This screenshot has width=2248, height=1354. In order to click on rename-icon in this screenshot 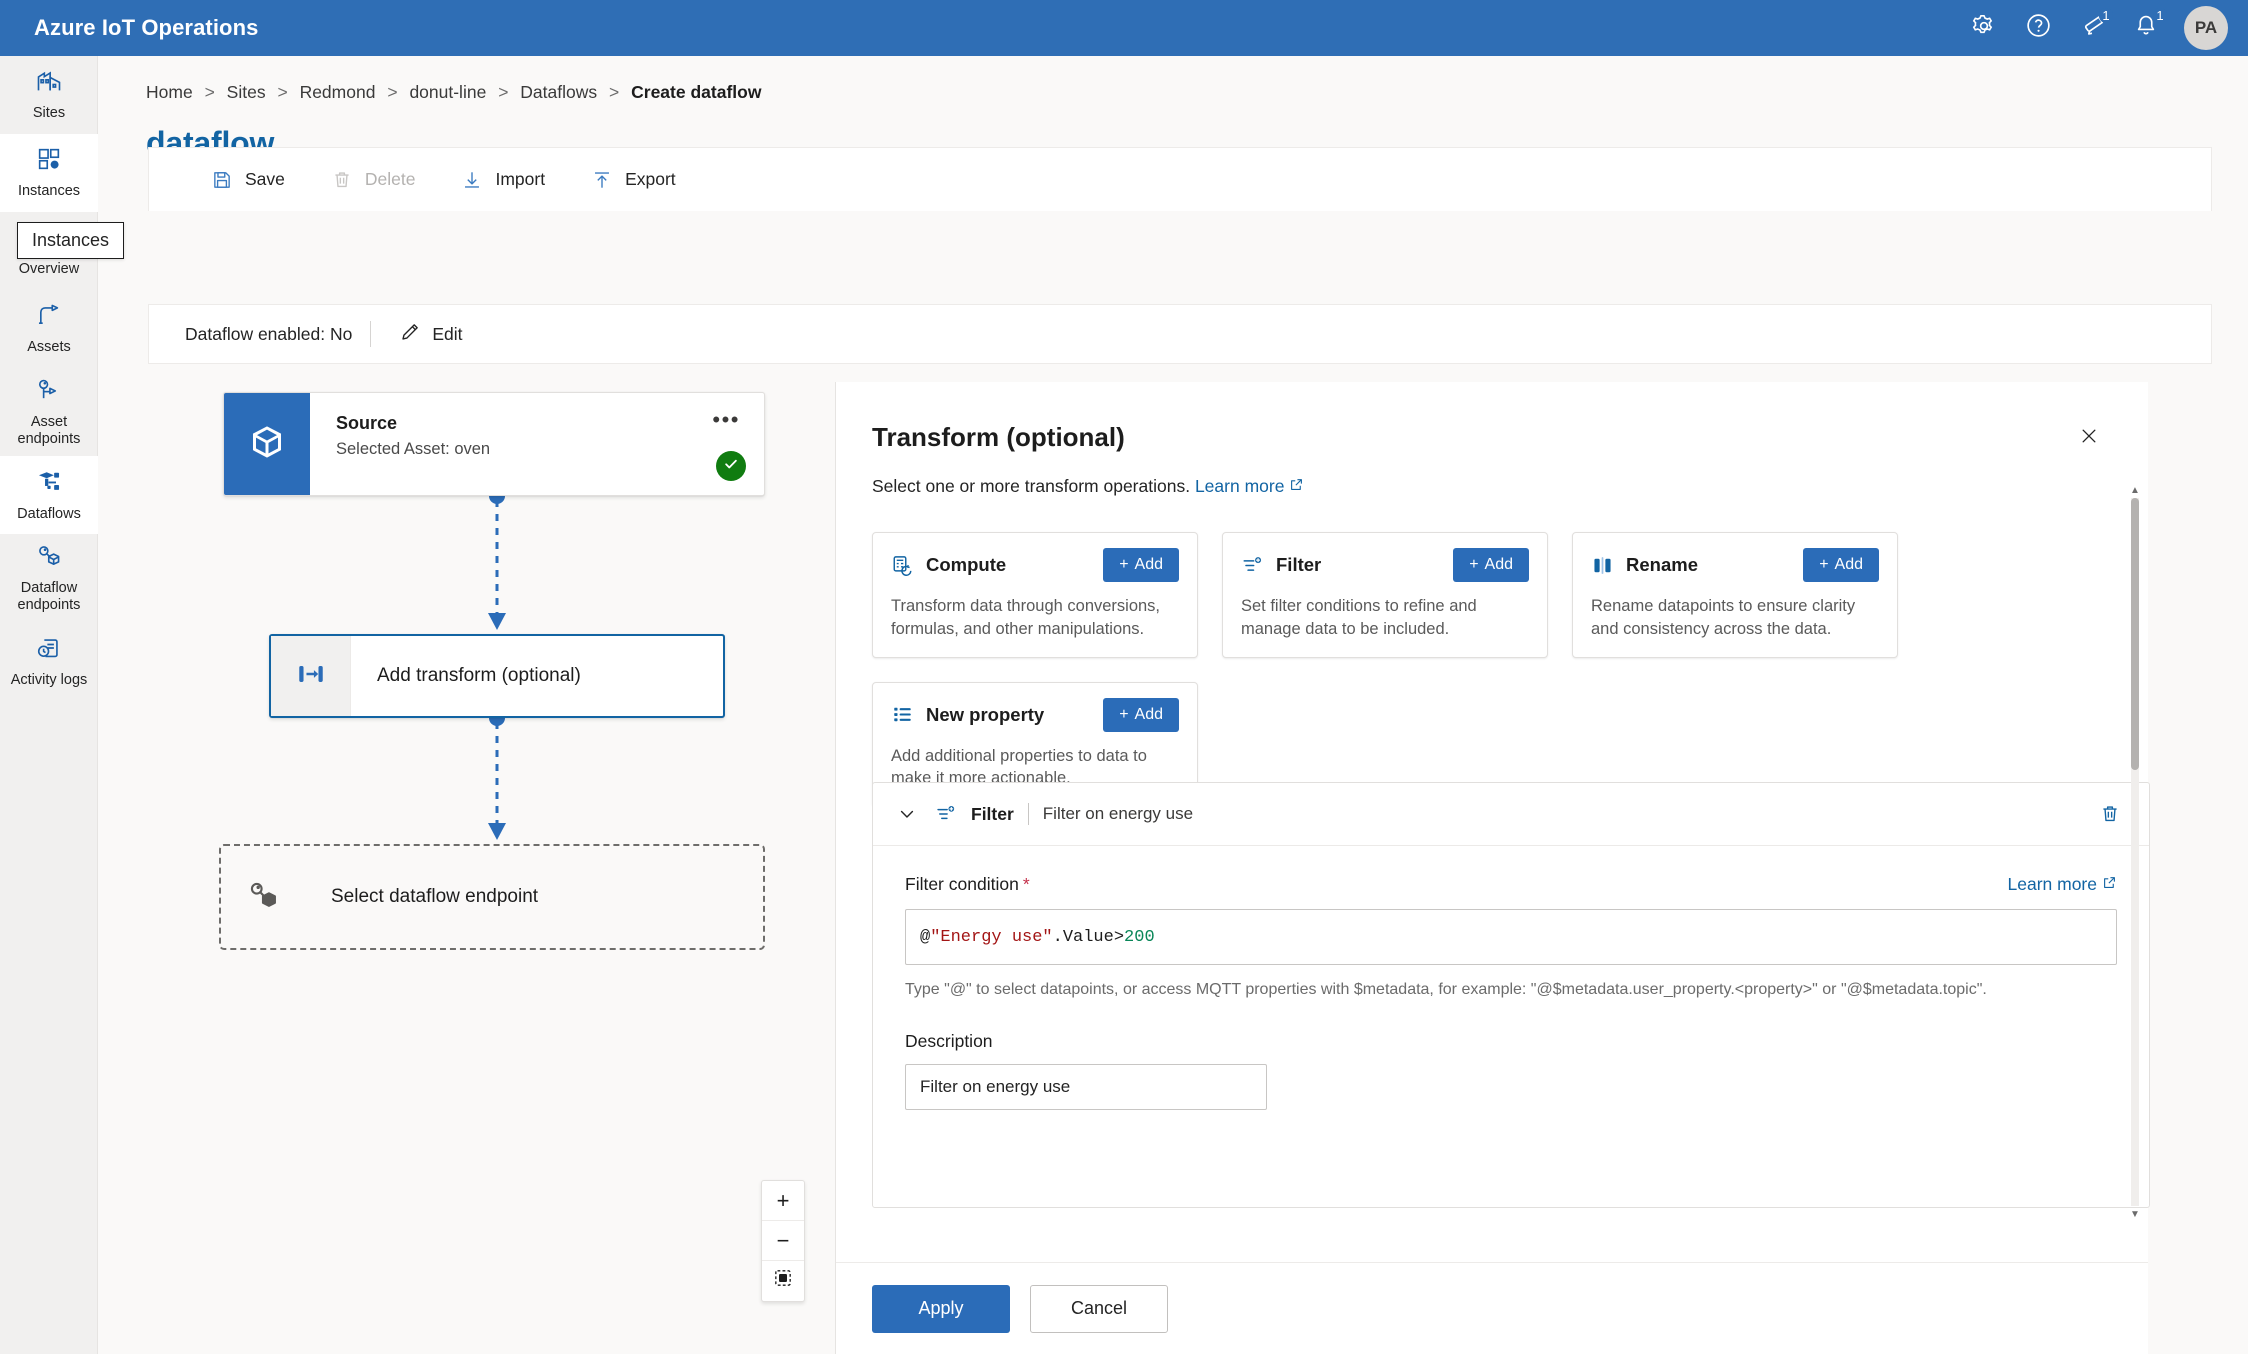, I will do `click(1602, 565)`.